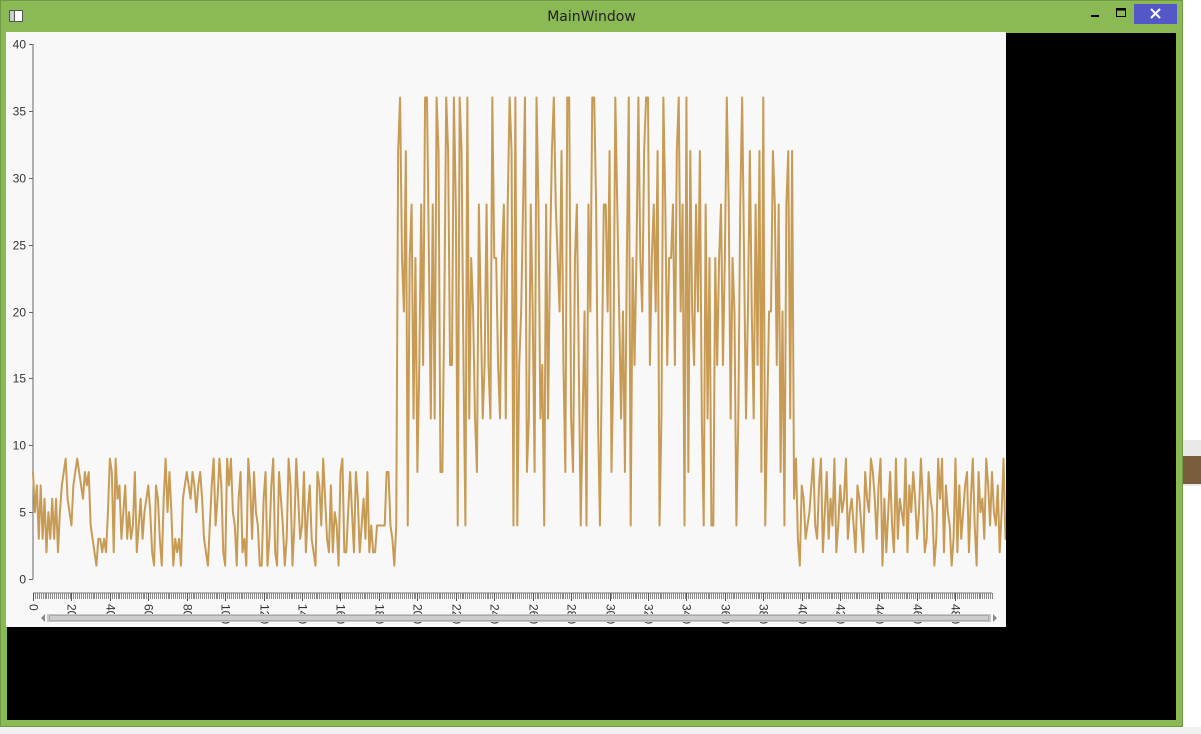 This screenshot has width=1201, height=734. I want to click on background-window-edge, so click(1192, 463).